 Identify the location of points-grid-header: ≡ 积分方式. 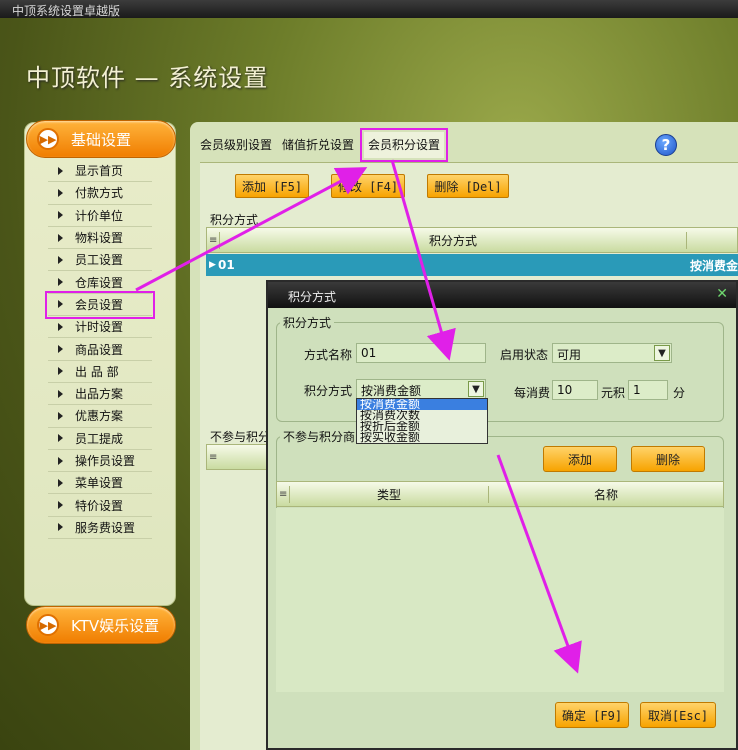
(472, 240).